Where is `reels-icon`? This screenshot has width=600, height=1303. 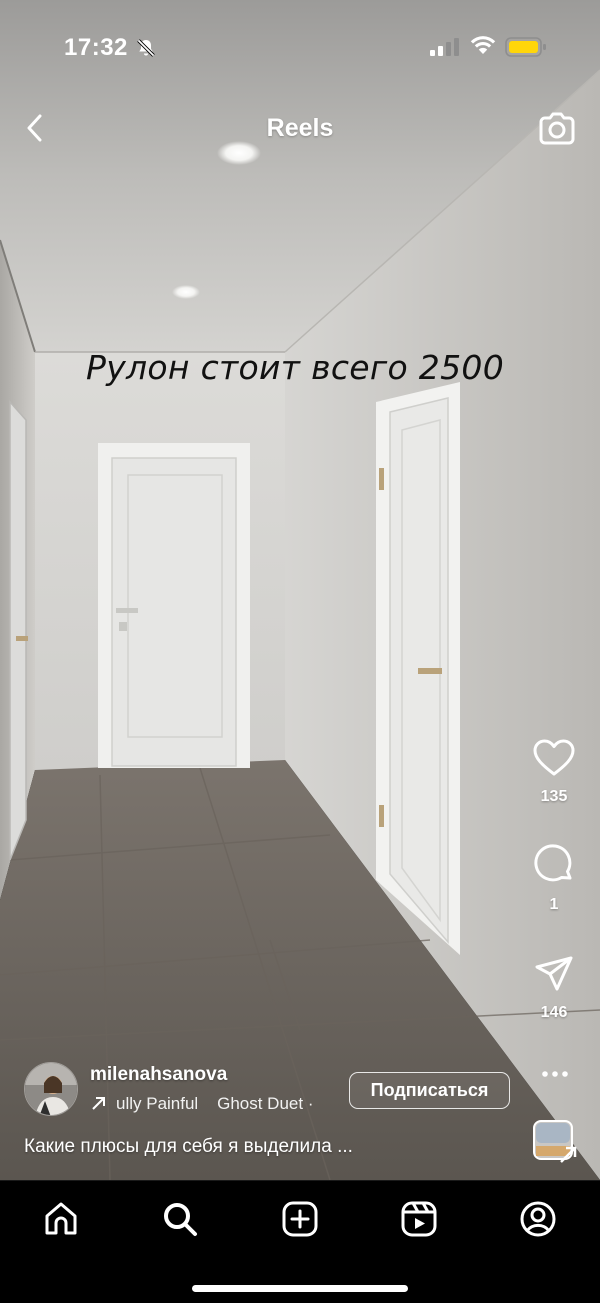
reels-icon is located at coordinates (419, 1219).